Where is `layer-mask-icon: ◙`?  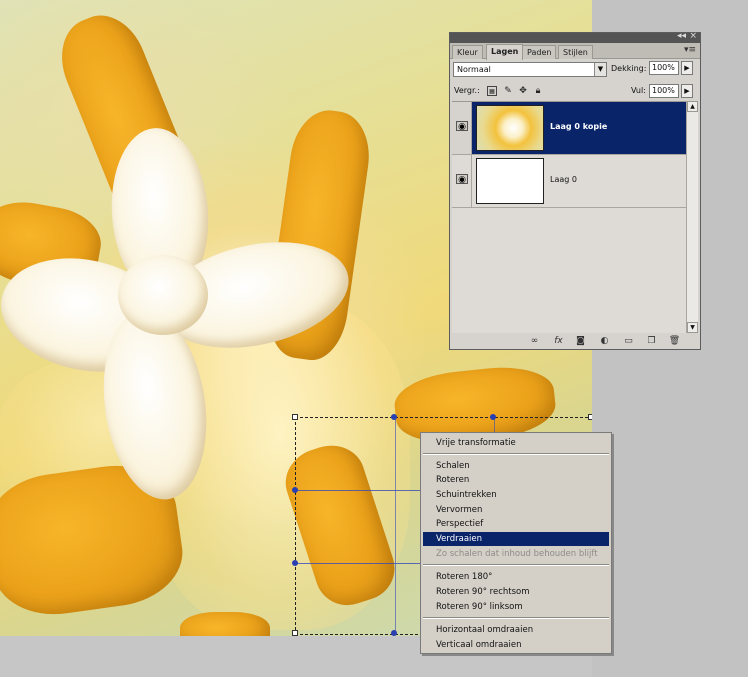 layer-mask-icon: ◙ is located at coordinates (580, 341).